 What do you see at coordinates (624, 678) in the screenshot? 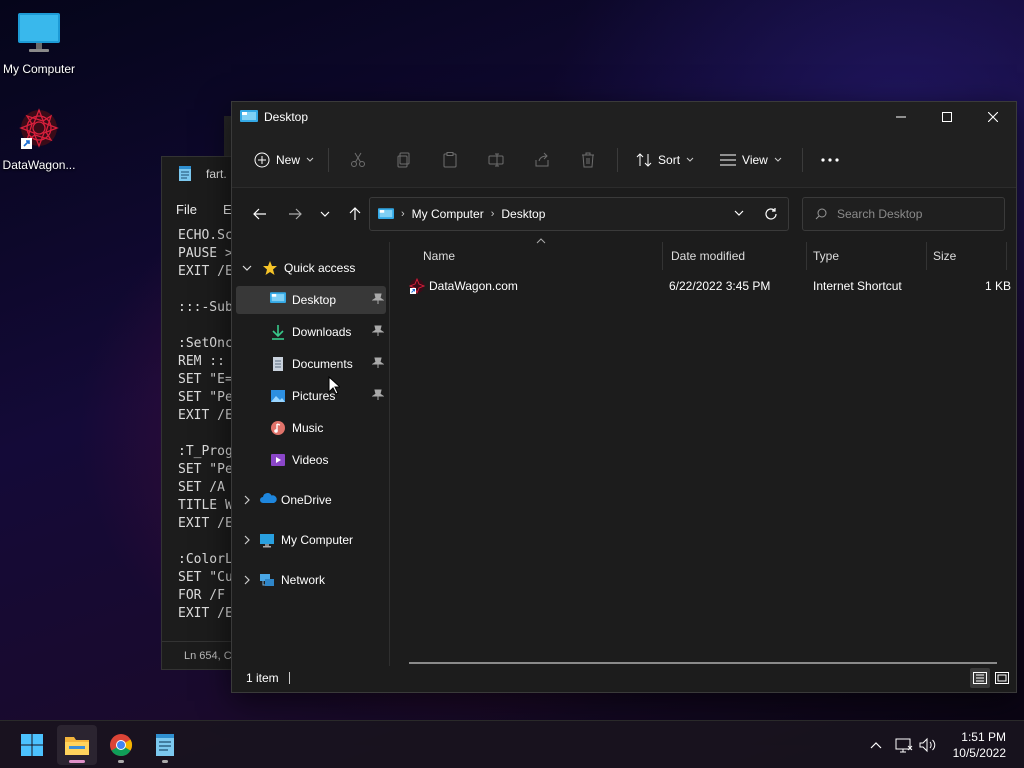
I see `status-bar: 1 item` at bounding box center [624, 678].